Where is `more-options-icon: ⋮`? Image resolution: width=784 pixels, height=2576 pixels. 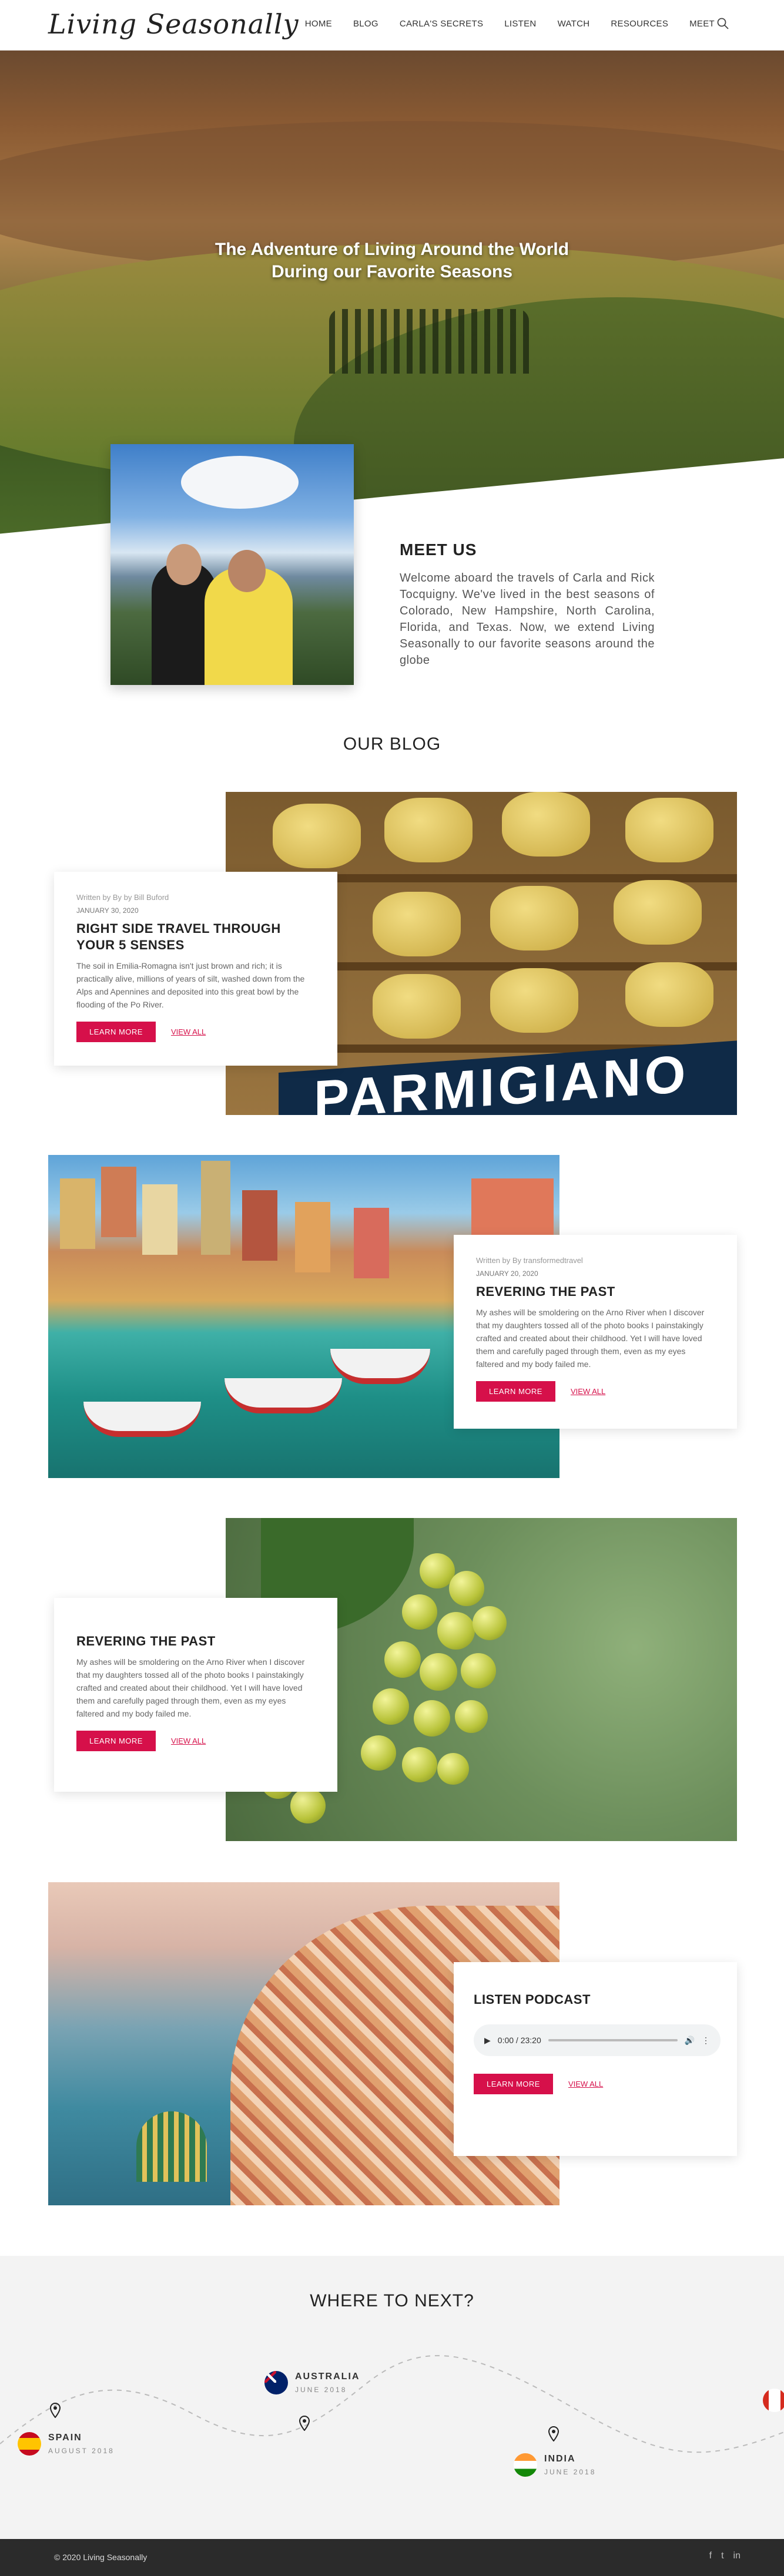 more-options-icon: ⋮ is located at coordinates (706, 2041).